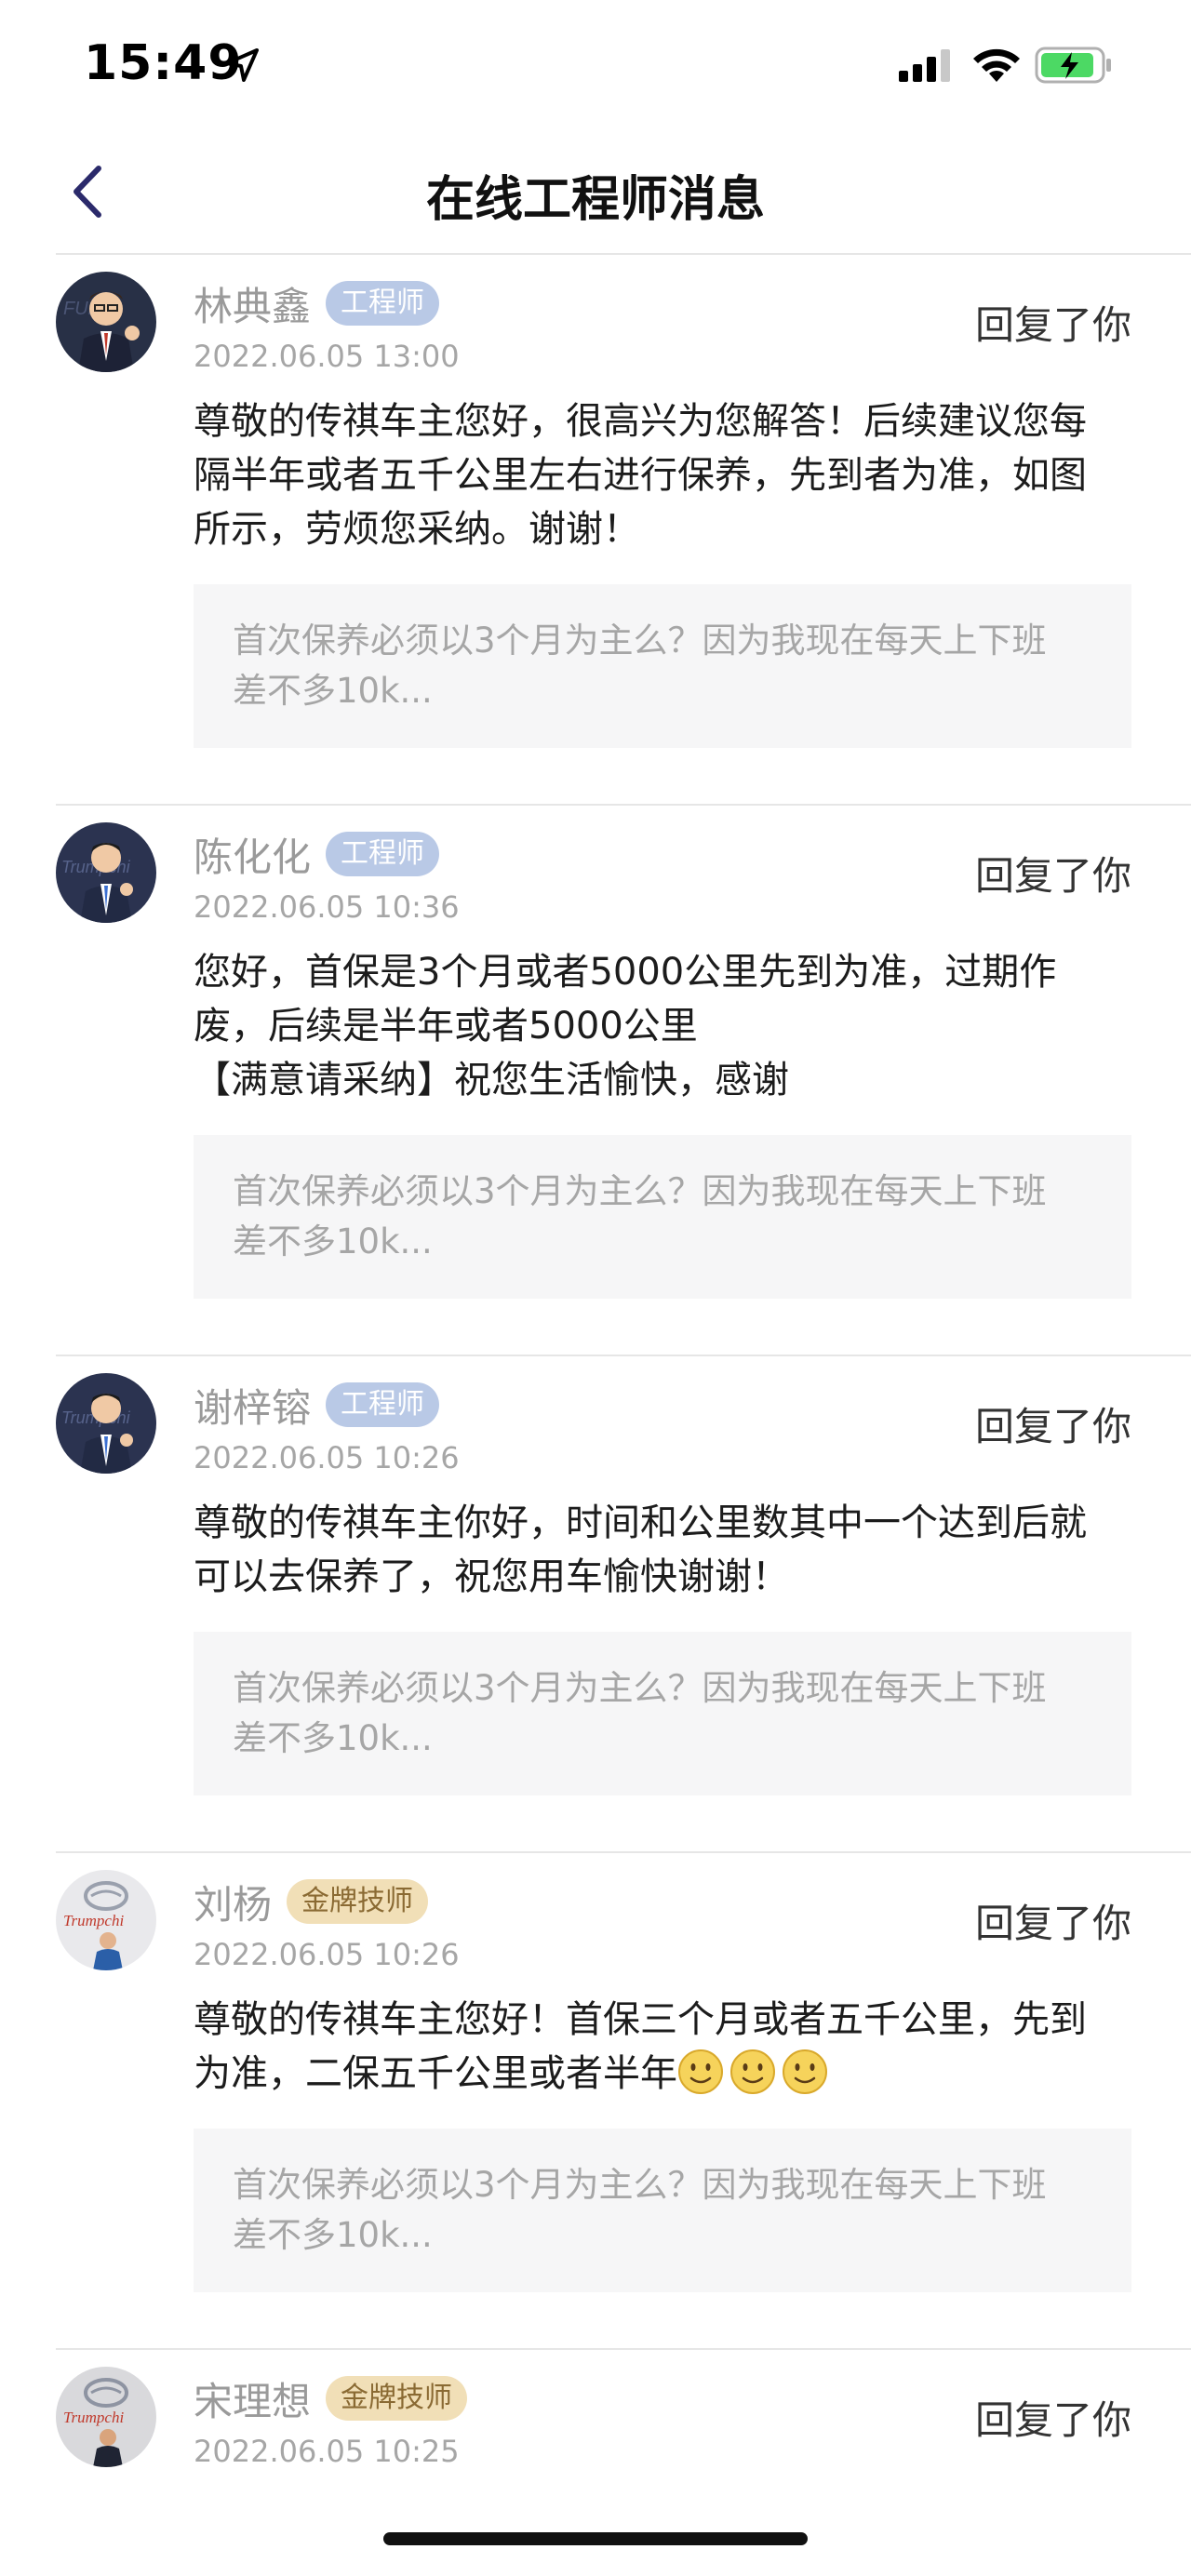 The image size is (1191, 2576). I want to click on name-row: 刘杨 金牌技师, so click(311, 1902).